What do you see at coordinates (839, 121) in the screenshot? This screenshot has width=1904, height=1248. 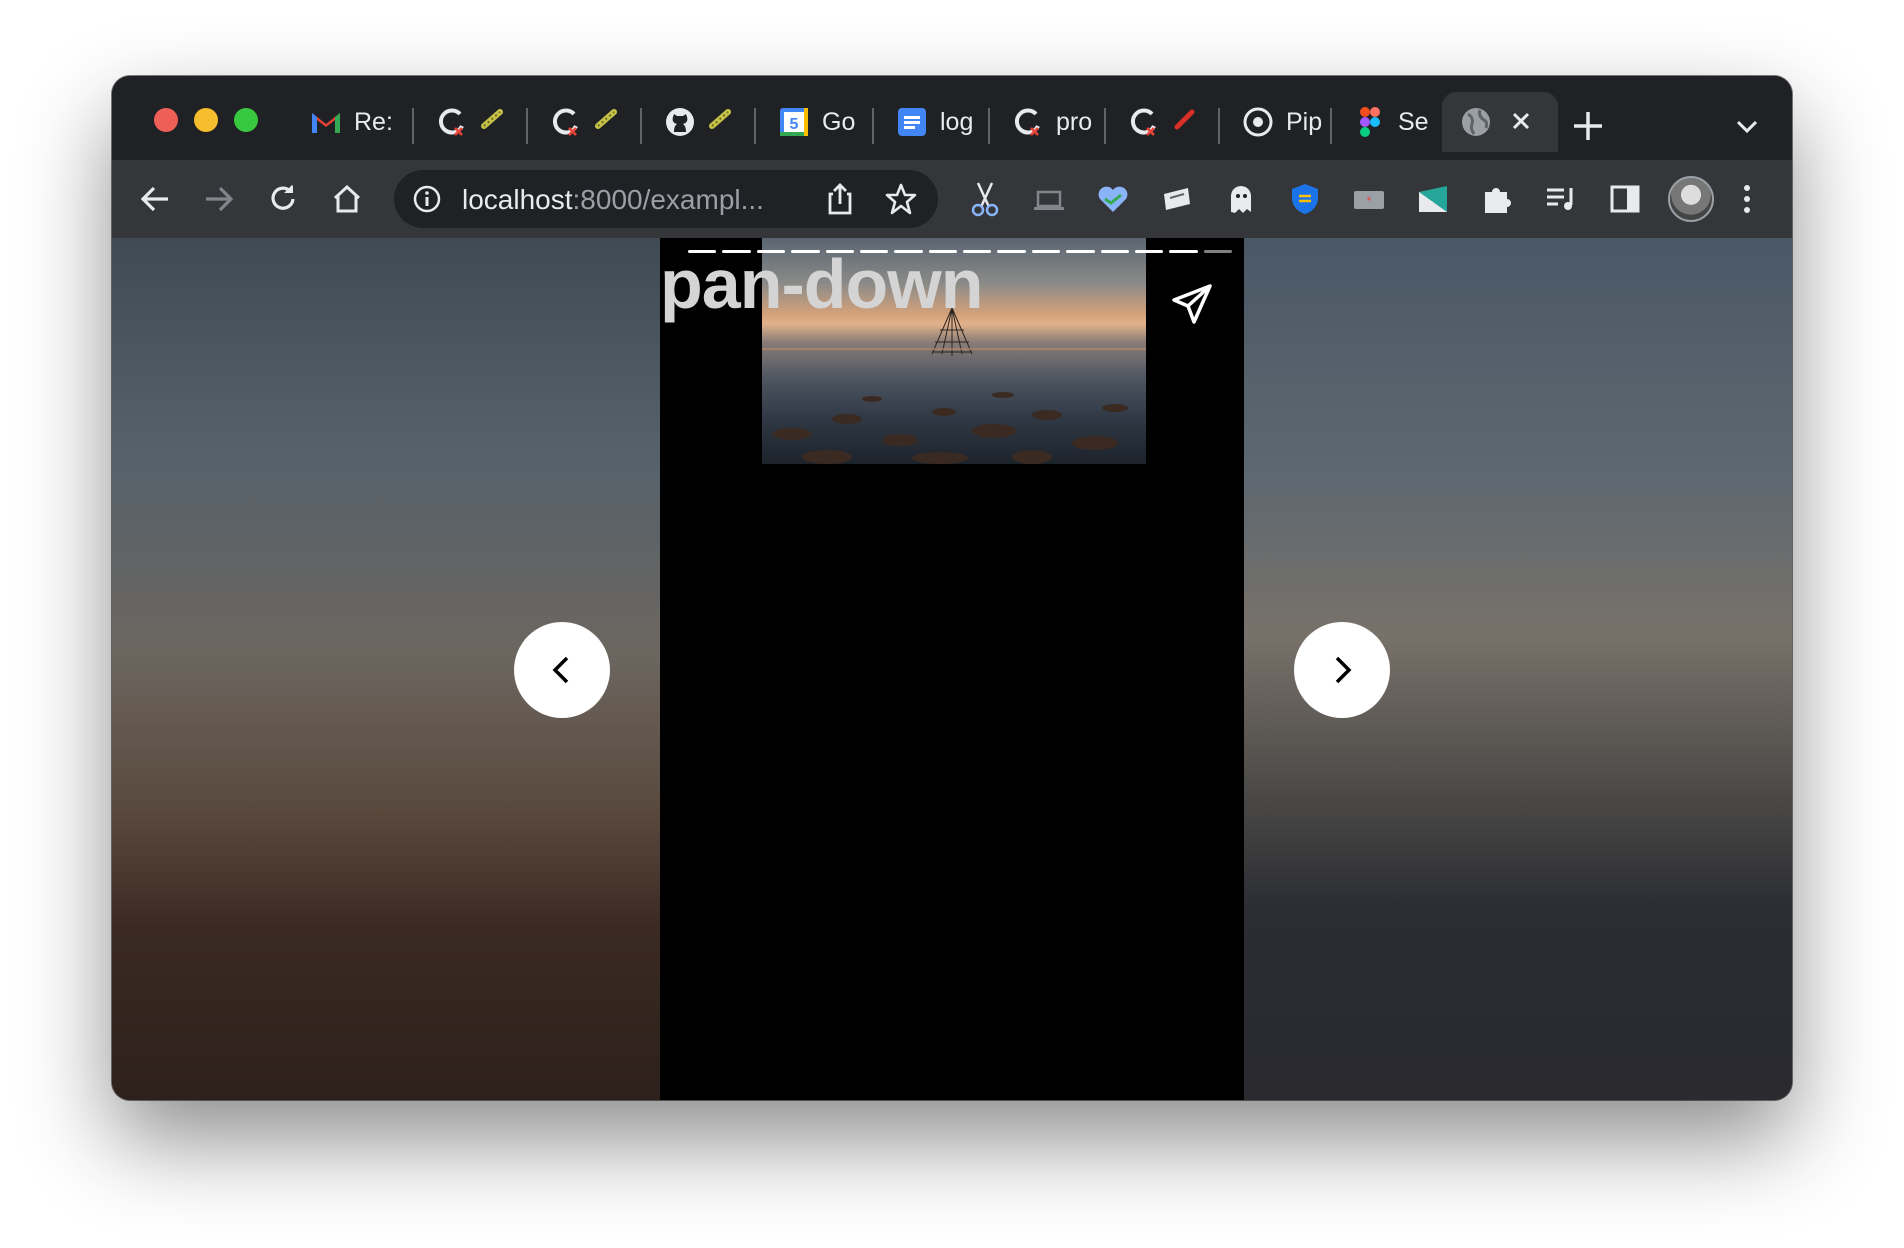 I see `tab-title: Go` at bounding box center [839, 121].